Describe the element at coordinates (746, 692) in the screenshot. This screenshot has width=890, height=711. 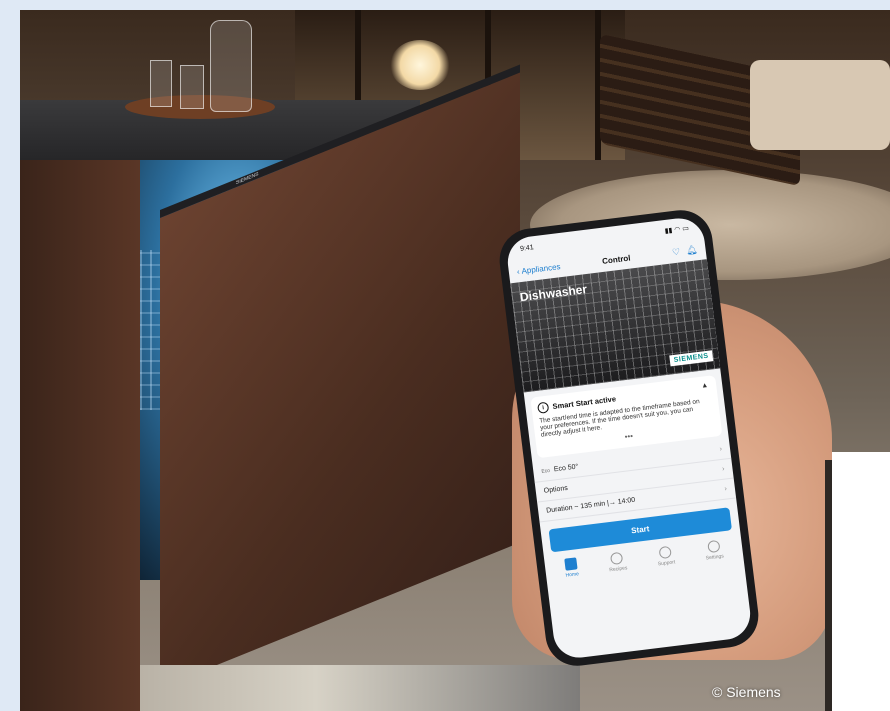
I see `photo-credit: © Siemens` at that location.